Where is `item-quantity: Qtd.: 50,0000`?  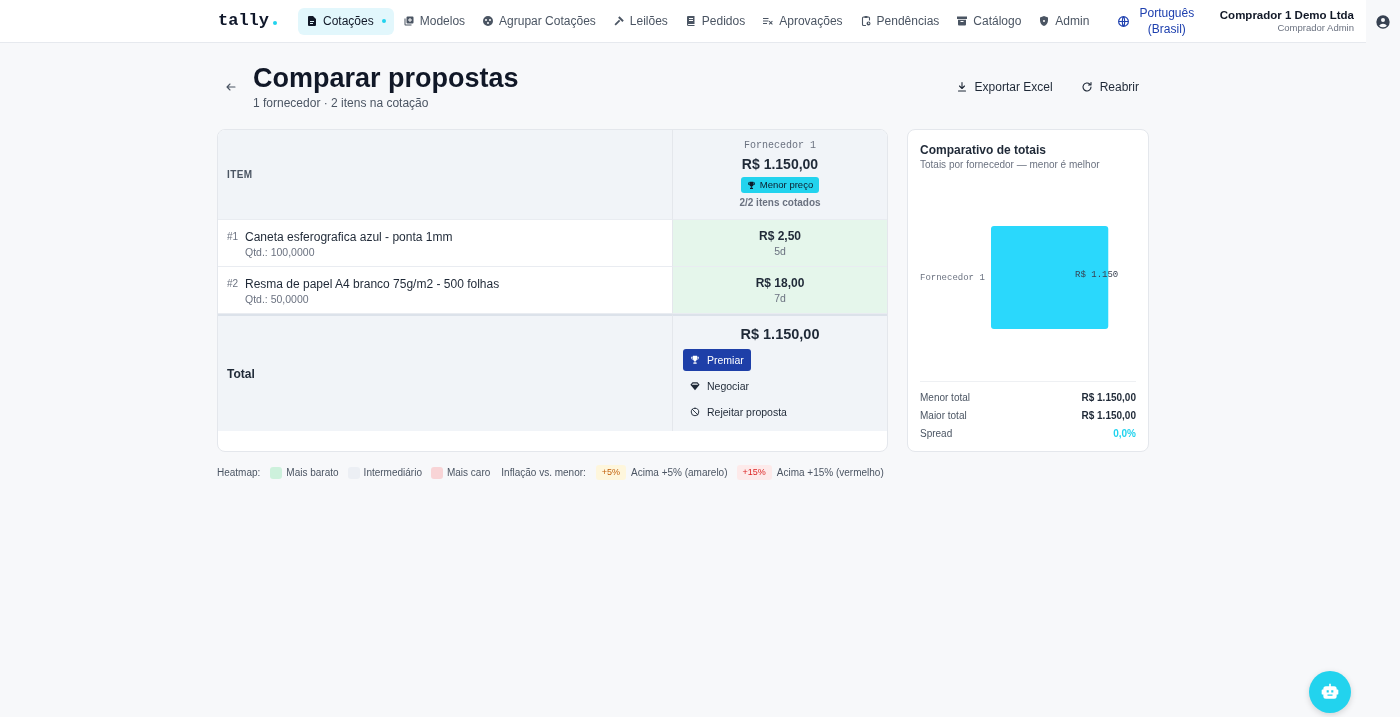 item-quantity: Qtd.: 50,0000 is located at coordinates (277, 299).